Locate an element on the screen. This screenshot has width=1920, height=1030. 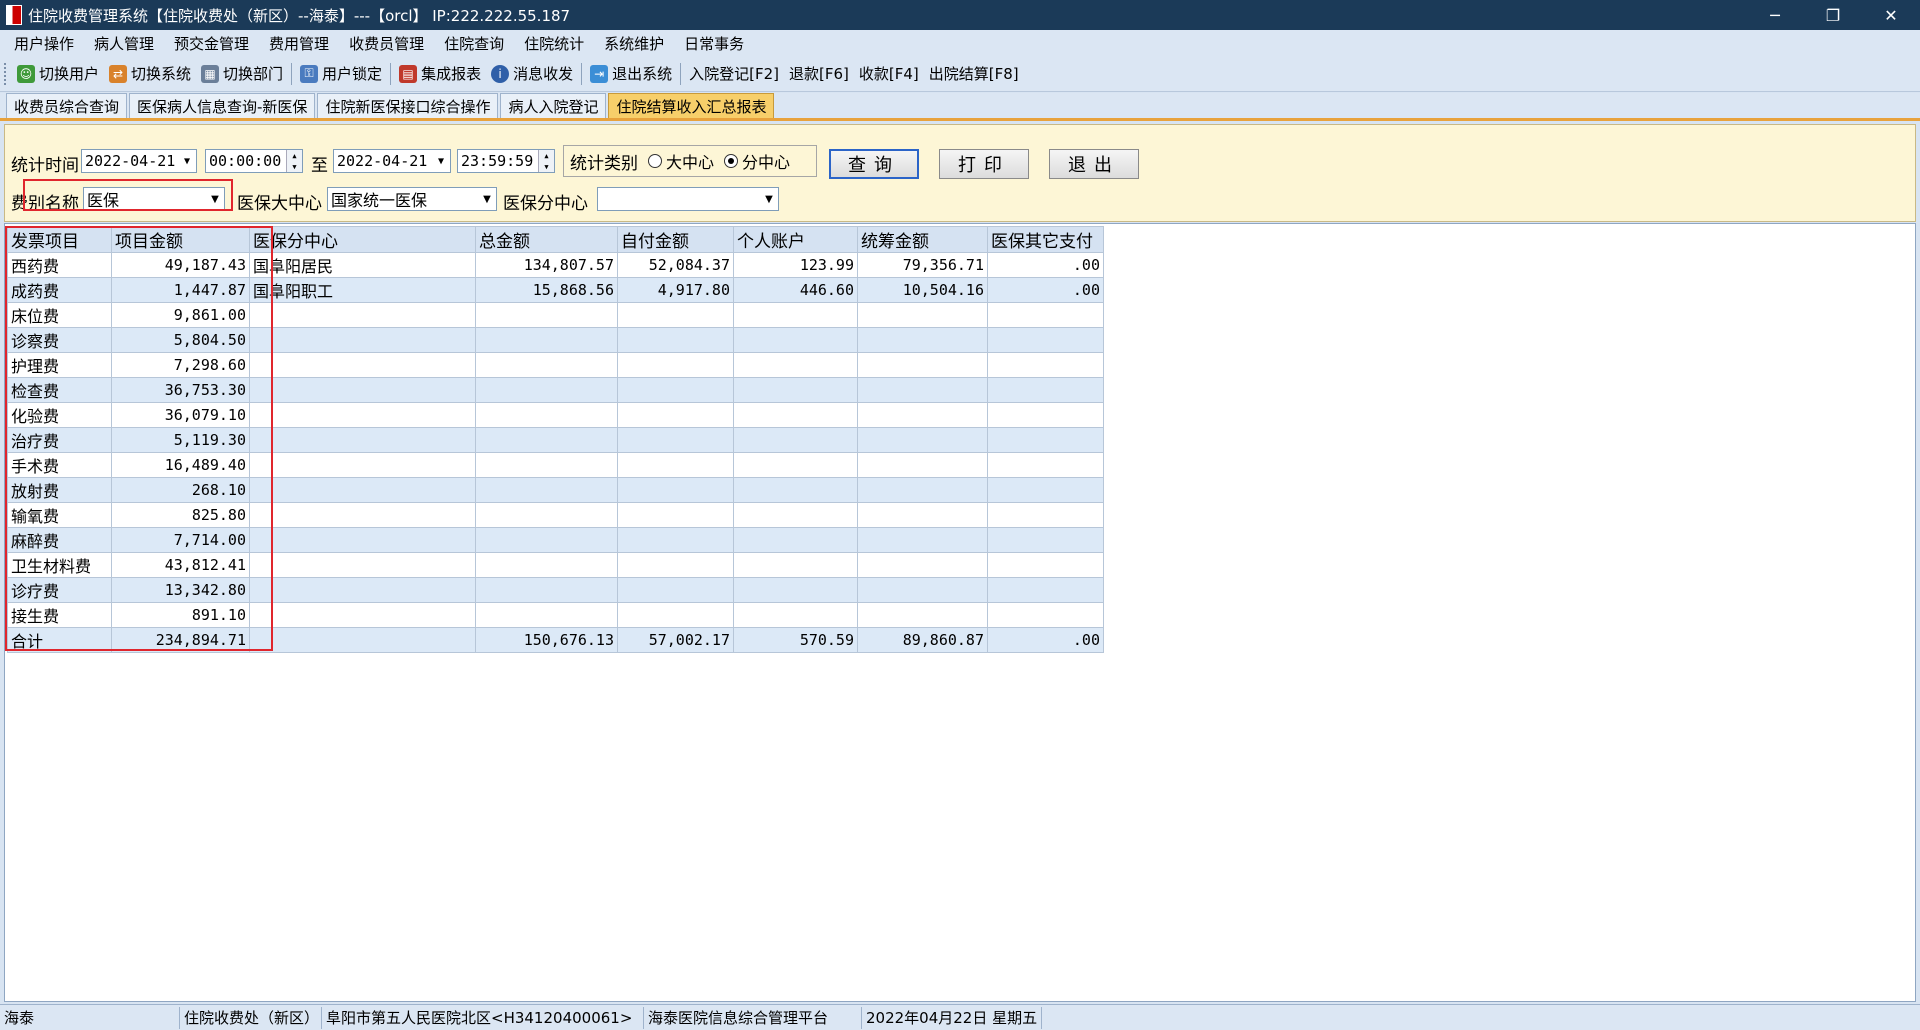
menu-daily-affairs: 日常事务 is located at coordinates (714, 43).